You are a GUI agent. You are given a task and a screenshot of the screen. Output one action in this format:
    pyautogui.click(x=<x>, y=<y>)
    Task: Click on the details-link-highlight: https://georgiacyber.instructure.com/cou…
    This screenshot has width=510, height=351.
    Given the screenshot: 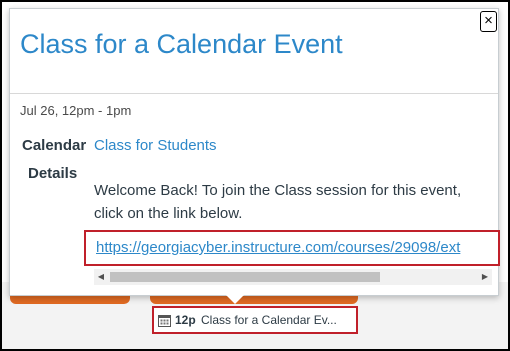 What is the action you would take?
    pyautogui.click(x=292, y=248)
    